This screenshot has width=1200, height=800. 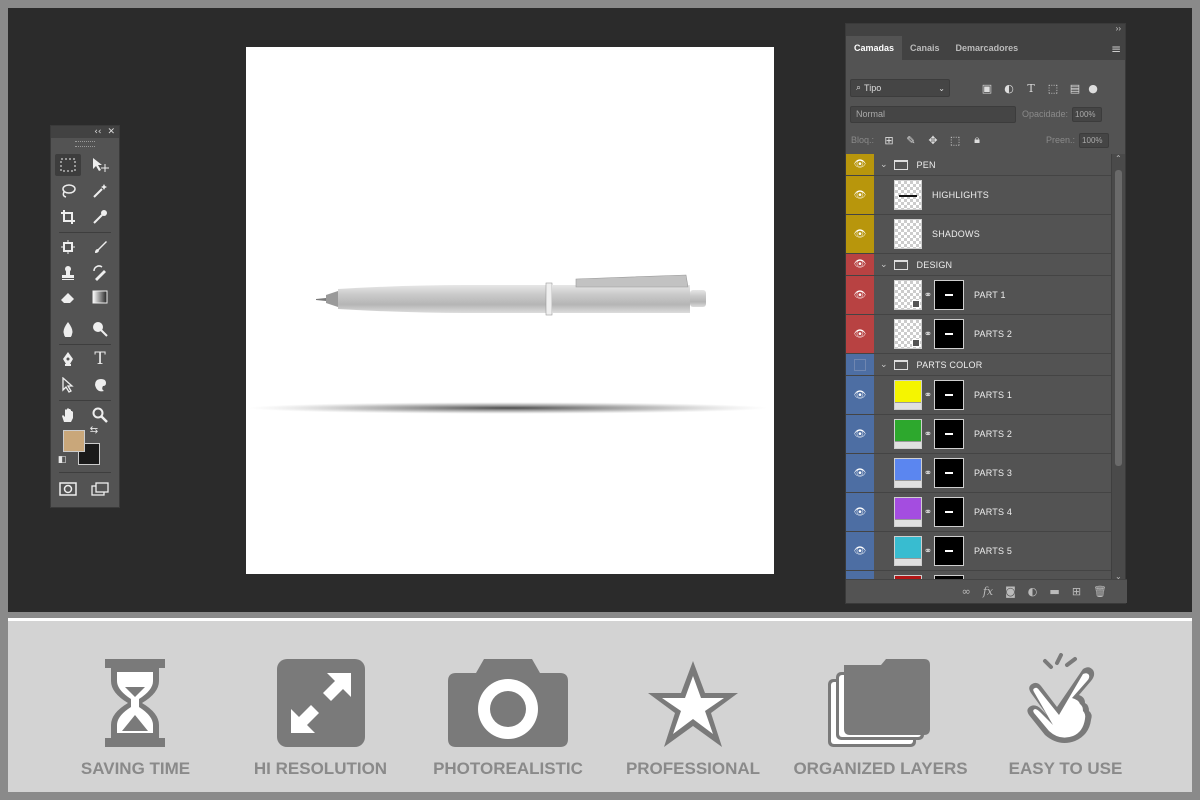 What do you see at coordinates (94, 430) in the screenshot?
I see `swap-colors-icon: ⇆` at bounding box center [94, 430].